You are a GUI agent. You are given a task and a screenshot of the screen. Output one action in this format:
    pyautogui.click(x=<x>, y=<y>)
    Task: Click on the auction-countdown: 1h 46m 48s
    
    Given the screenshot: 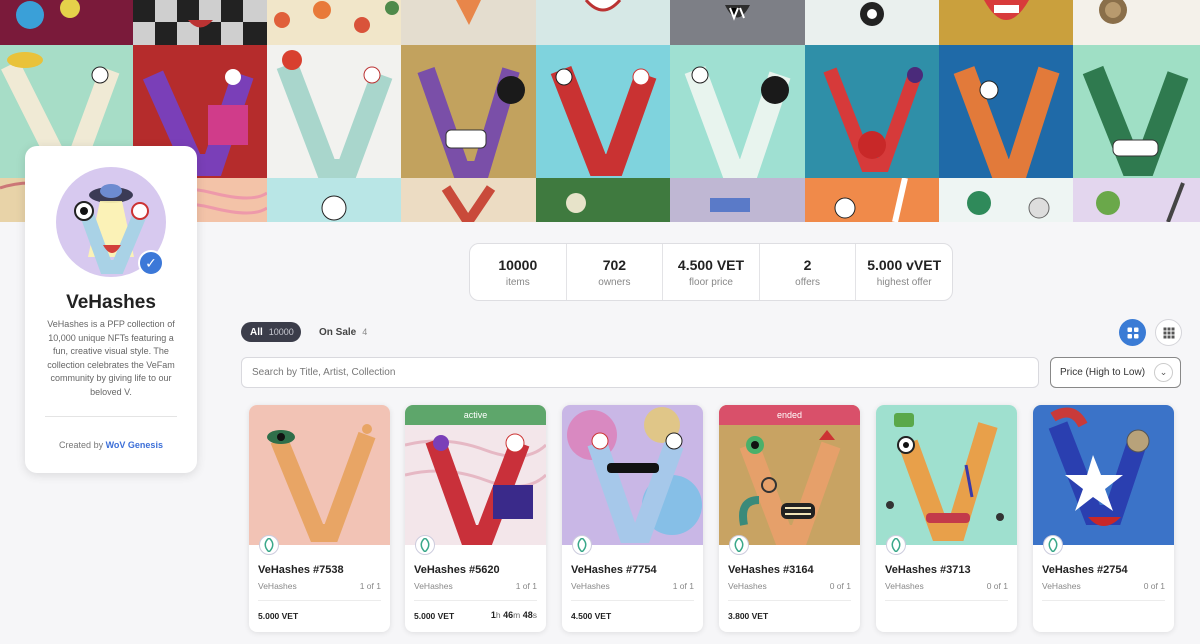 What is the action you would take?
    pyautogui.click(x=514, y=615)
    